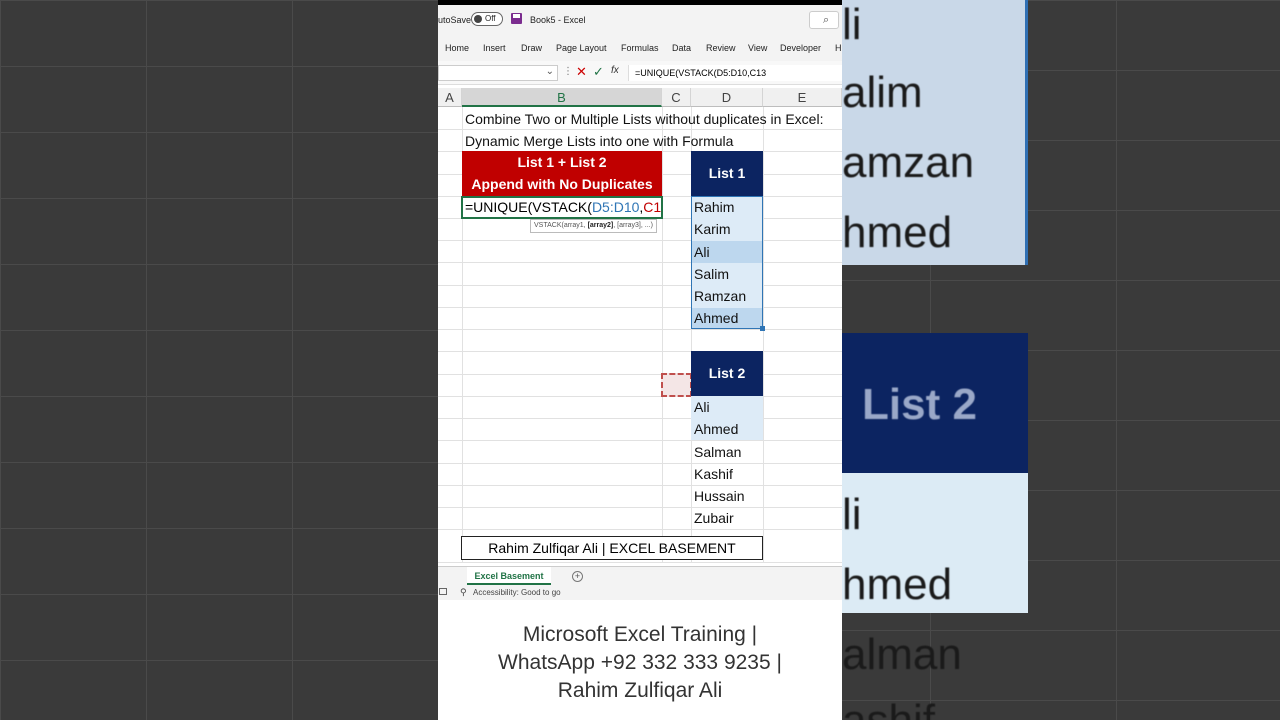 The width and height of the screenshot is (1280, 720). Describe the element at coordinates (681, 48) in the screenshot. I see `tab-data: Data` at that location.